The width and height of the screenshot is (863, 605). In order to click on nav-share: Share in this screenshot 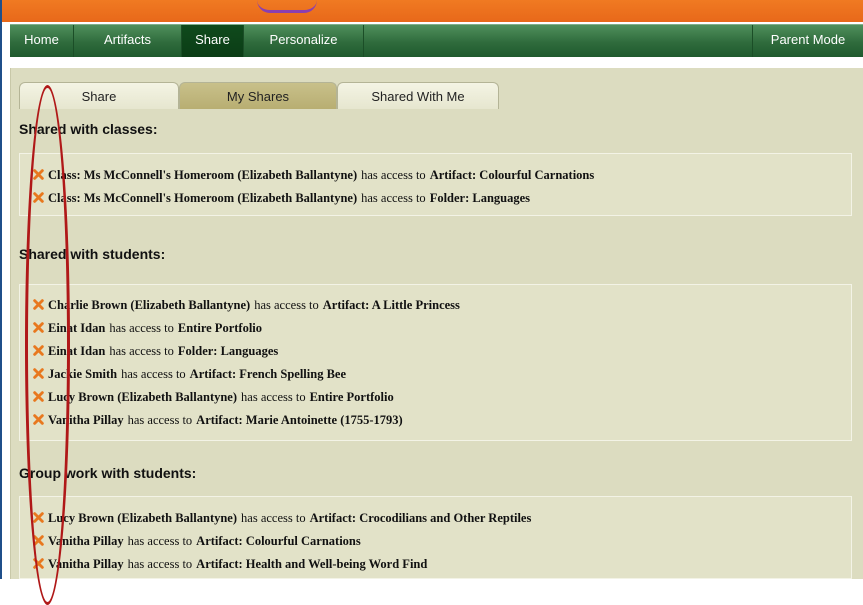, I will do `click(213, 41)`.